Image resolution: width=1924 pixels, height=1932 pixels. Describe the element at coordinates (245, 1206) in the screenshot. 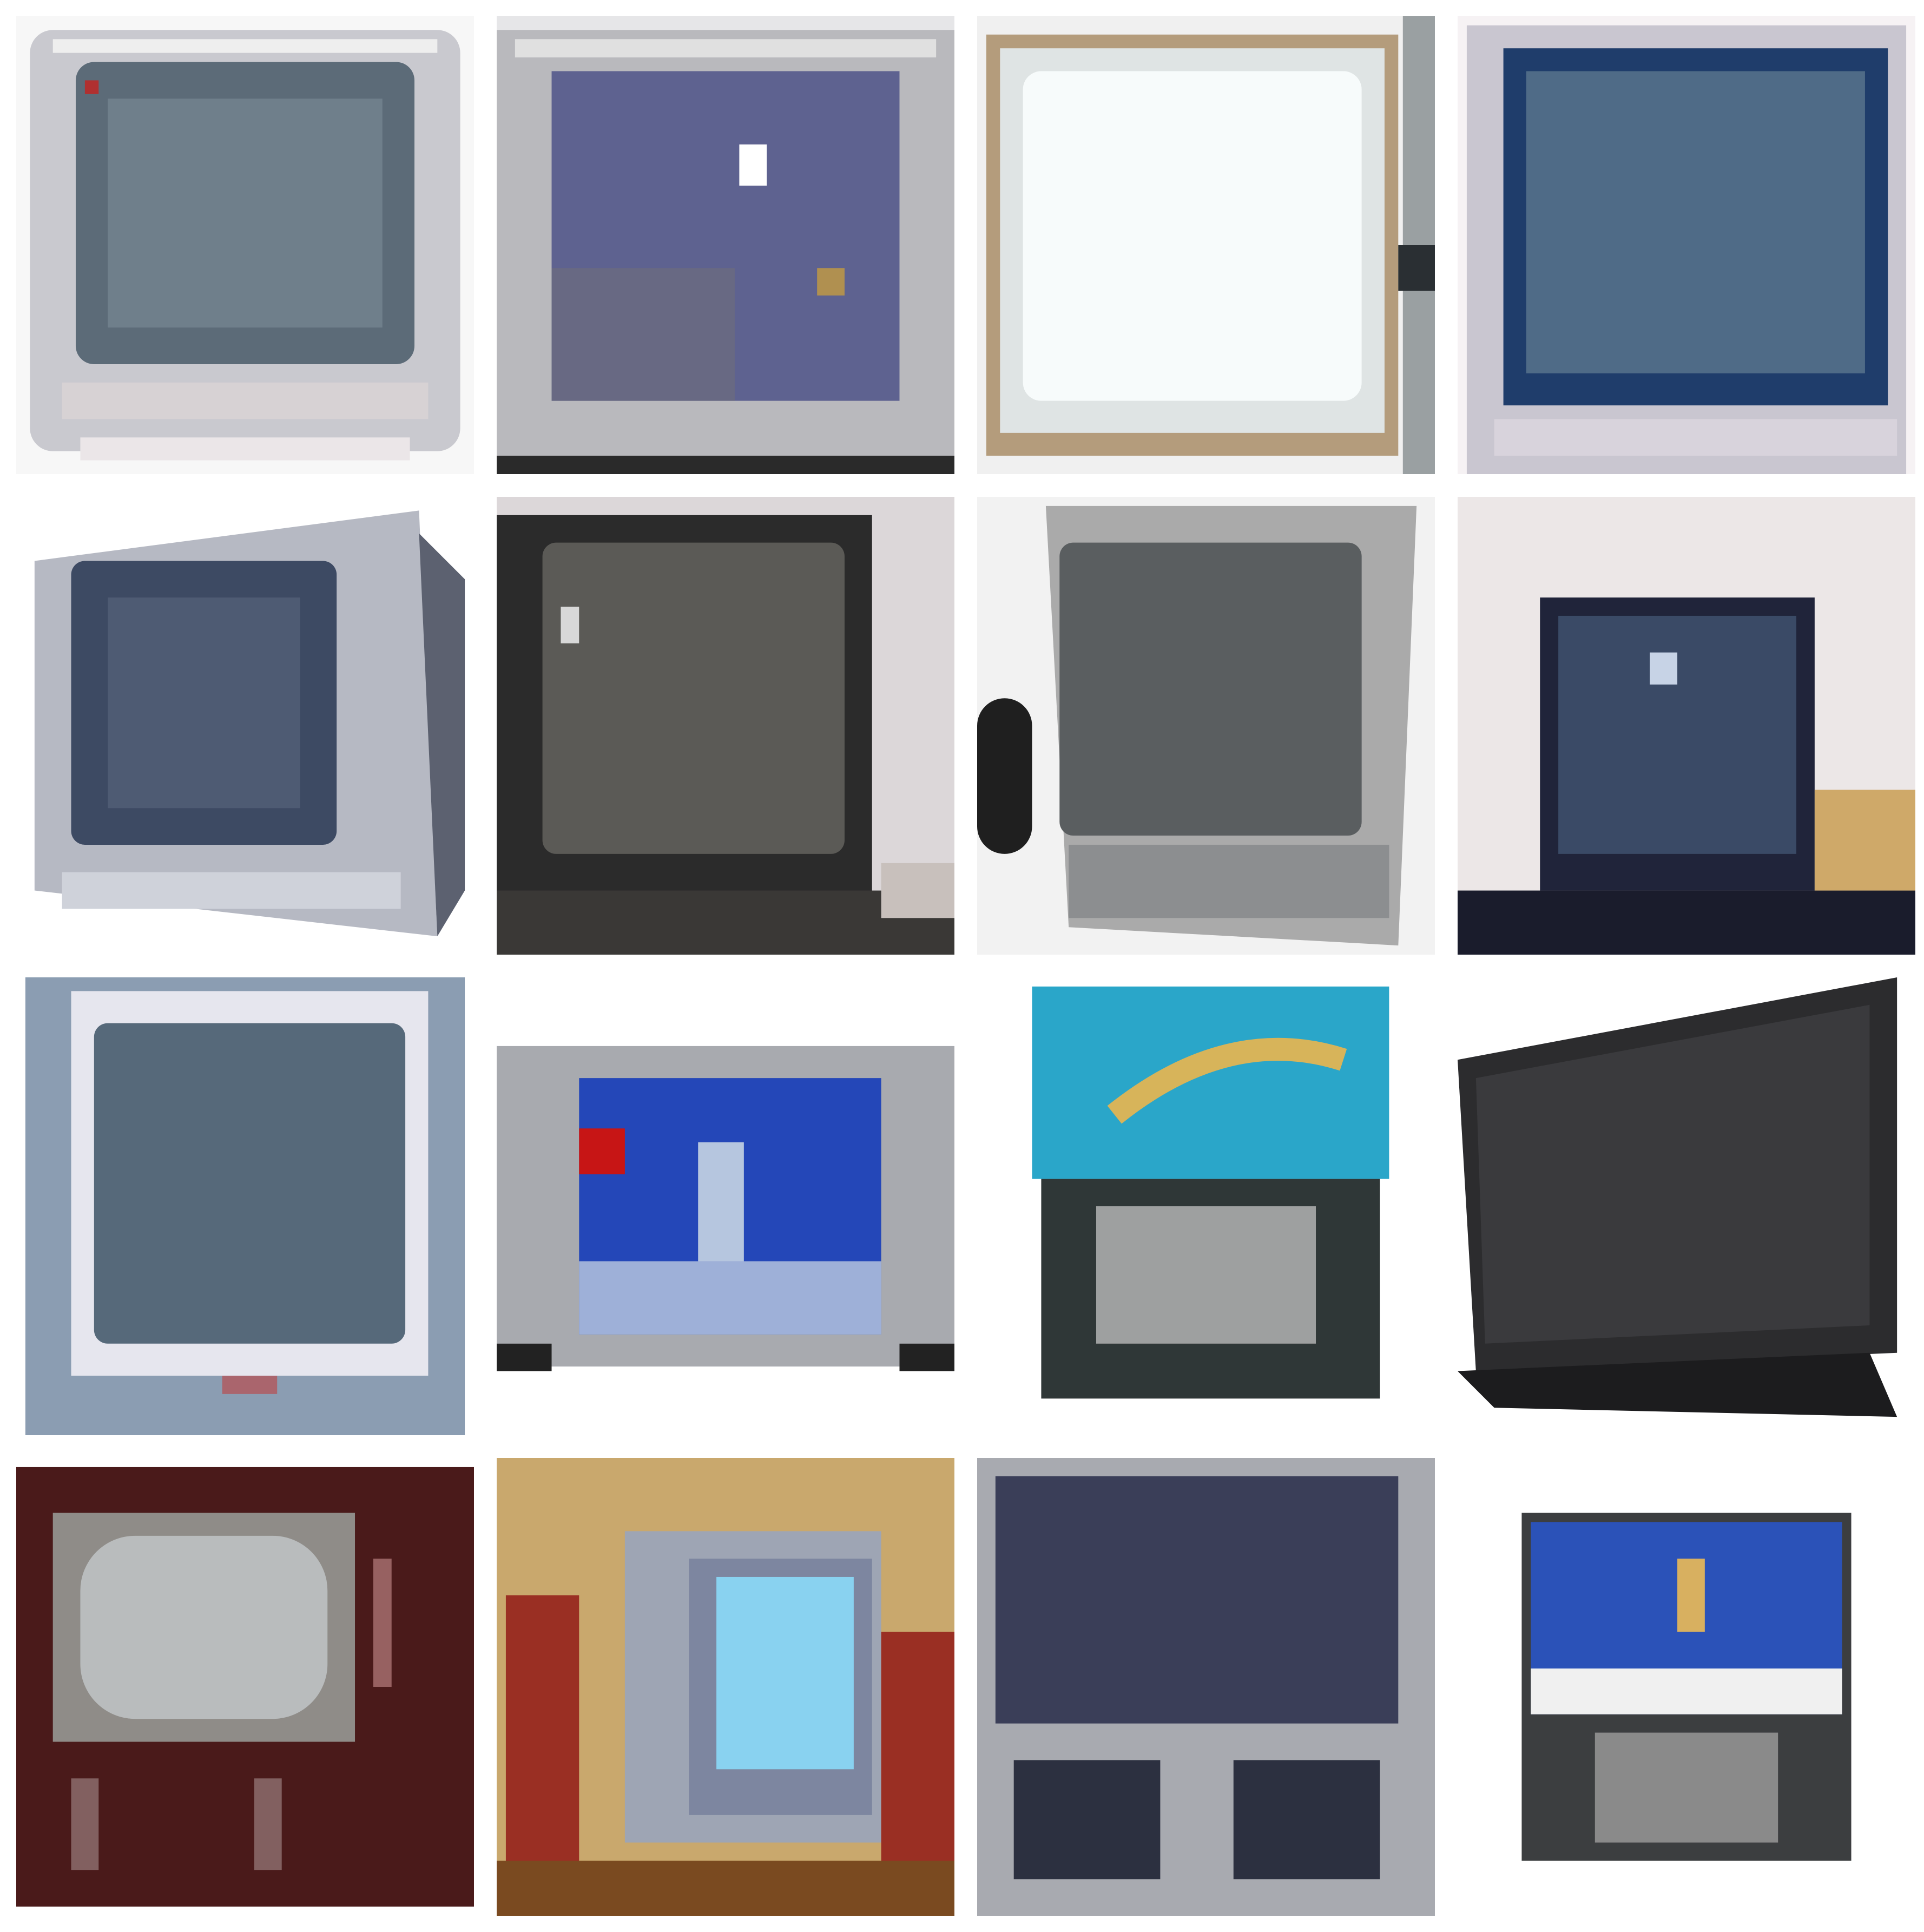

I see `tile-blue-grey-crt-tv` at that location.